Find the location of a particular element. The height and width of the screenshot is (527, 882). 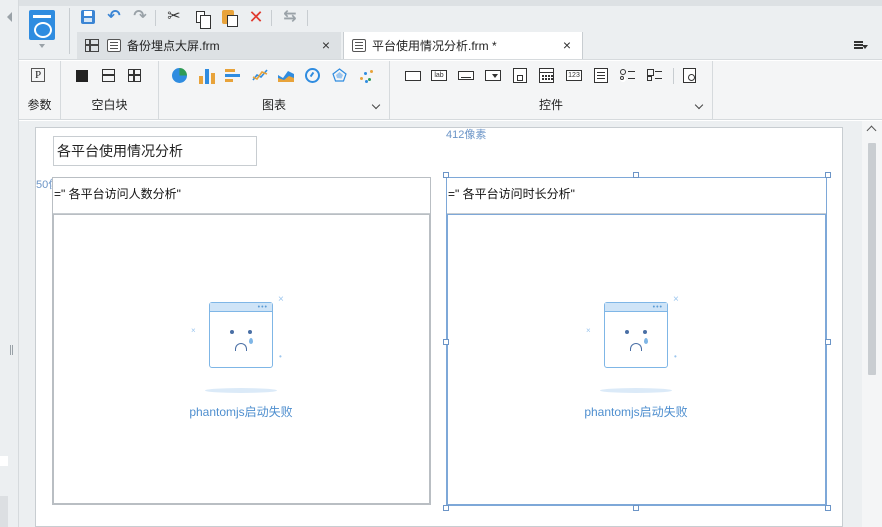

delete-button: ✕ is located at coordinates (256, 17).